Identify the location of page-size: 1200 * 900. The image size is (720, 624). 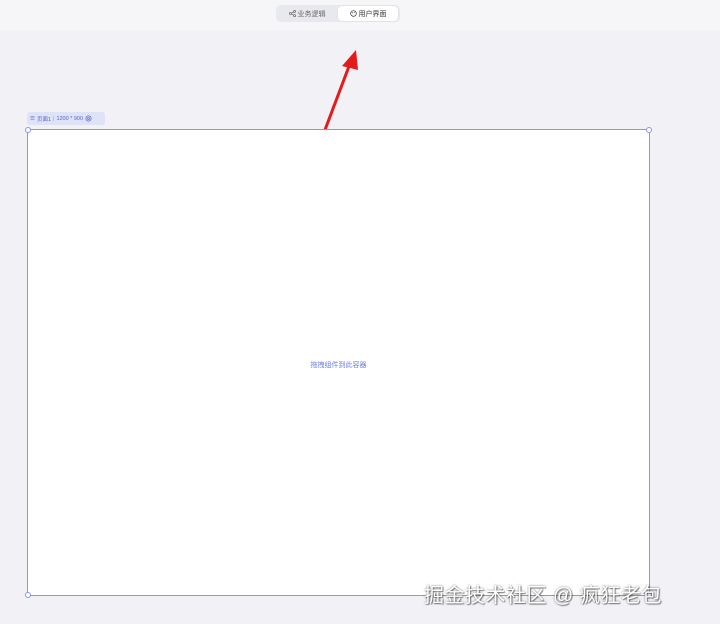
(70, 118).